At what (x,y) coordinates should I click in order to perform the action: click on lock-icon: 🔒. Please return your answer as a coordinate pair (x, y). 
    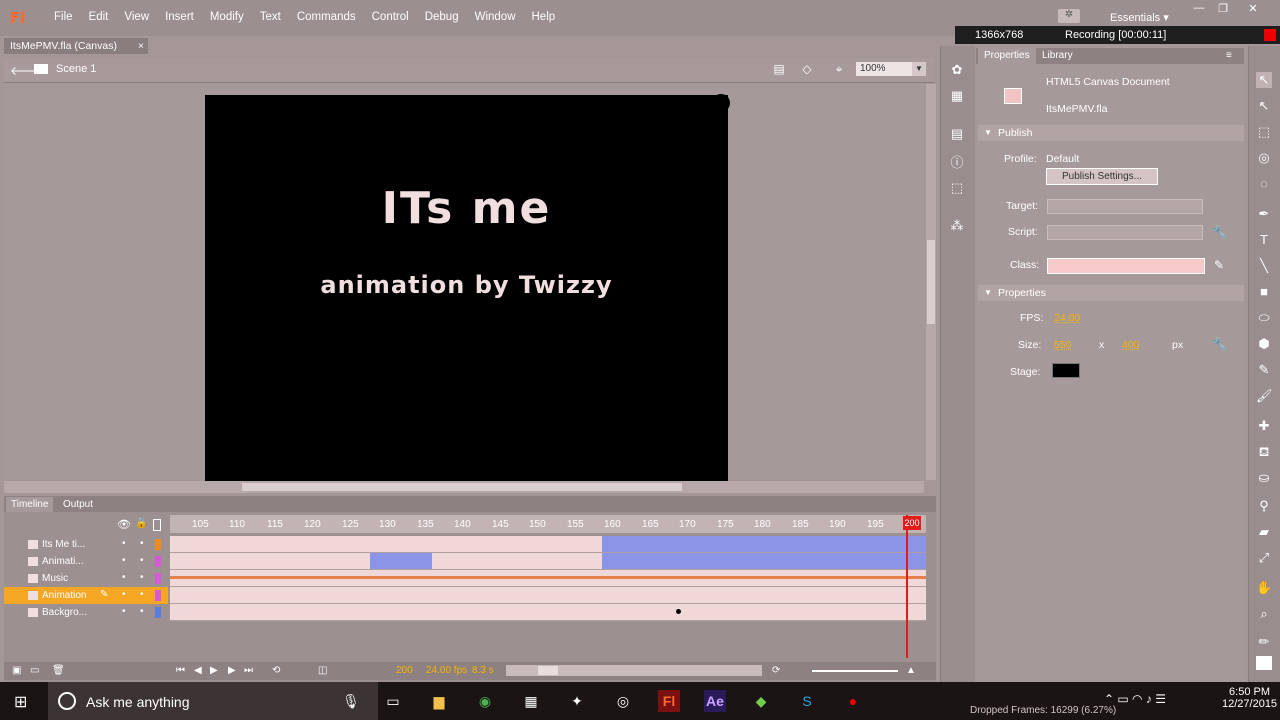
    Looking at the image, I should click on (141, 523).